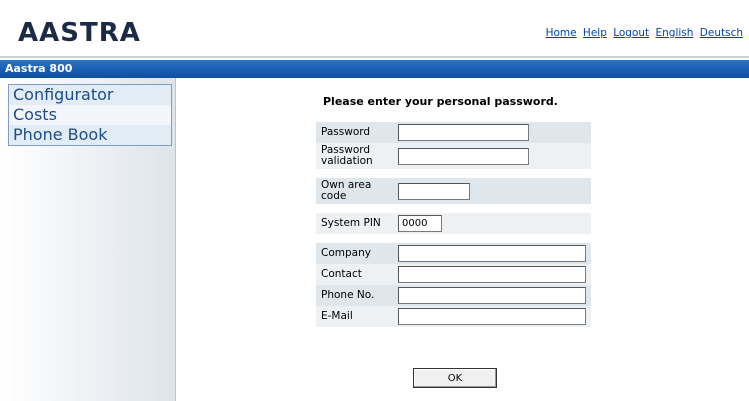 This screenshot has height=401, width=749. What do you see at coordinates (721, 33) in the screenshot?
I see `deutsch-link: Deutsch` at bounding box center [721, 33].